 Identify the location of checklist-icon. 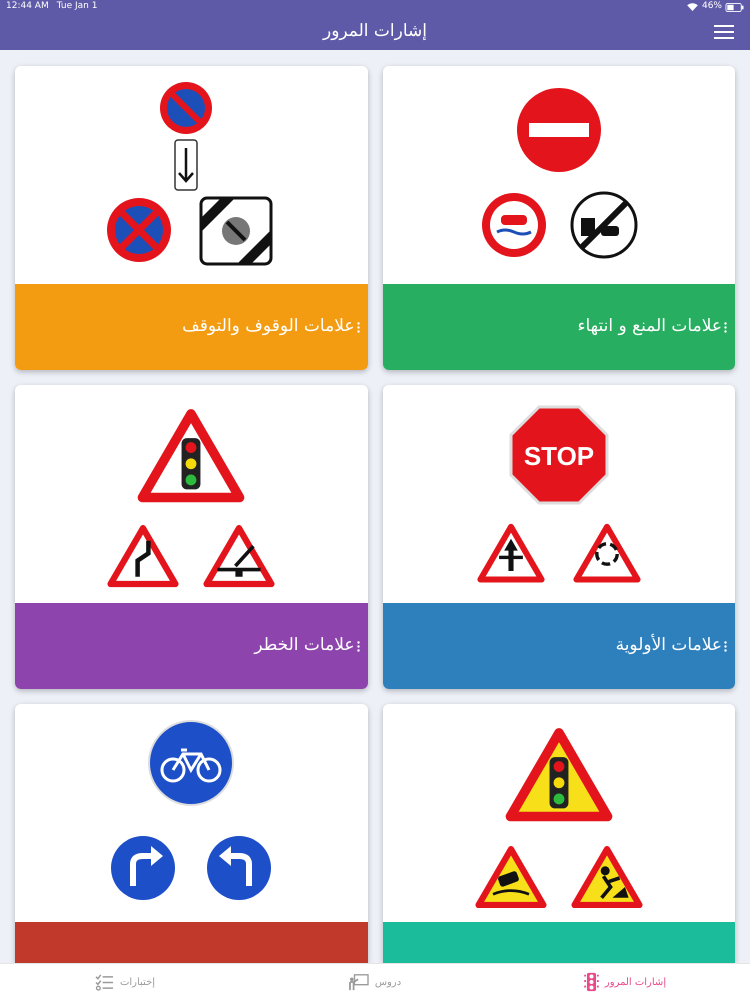
(104, 982).